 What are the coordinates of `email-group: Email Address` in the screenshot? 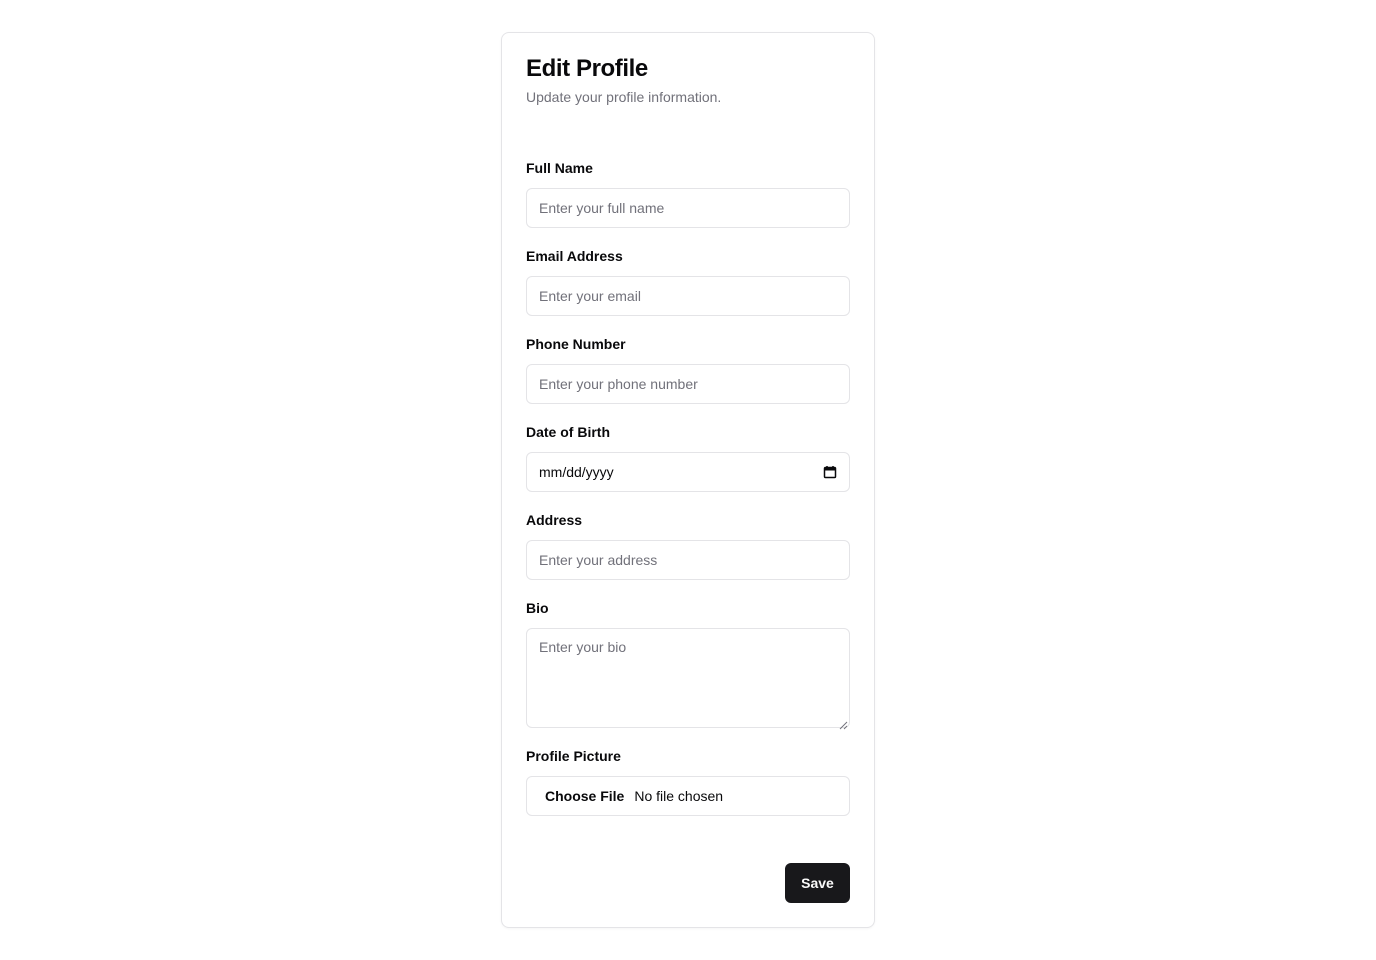 It's located at (688, 281).